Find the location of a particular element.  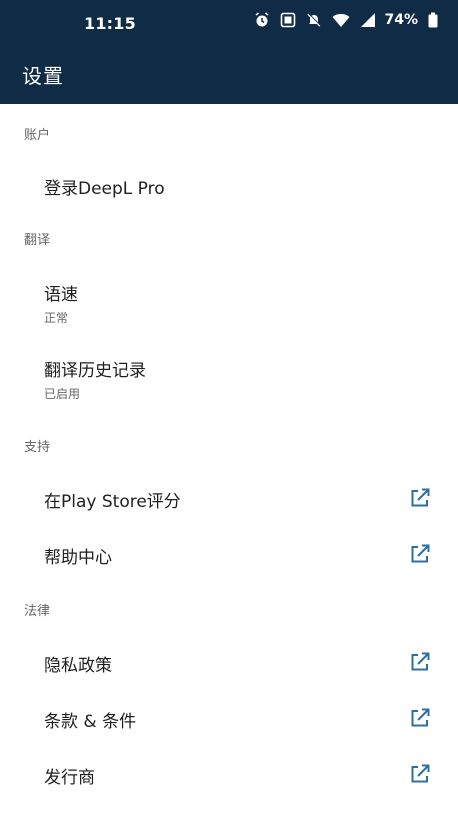

terms-conditions-label: 条款 & 条件 is located at coordinates (90, 722).